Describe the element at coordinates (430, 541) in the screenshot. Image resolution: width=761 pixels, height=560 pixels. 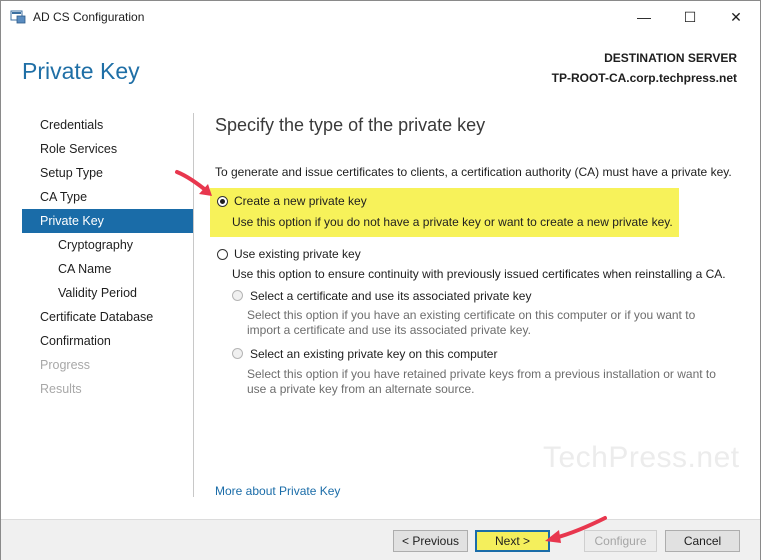
I see `previous-button: < Previous` at that location.